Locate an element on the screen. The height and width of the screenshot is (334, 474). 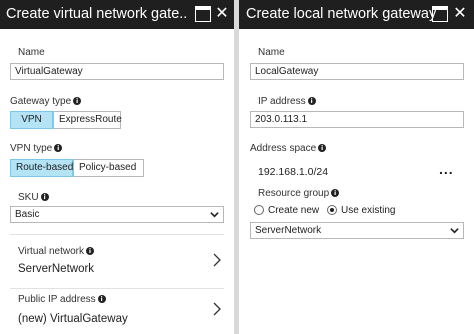
blade-title: Create local network gateway is located at coordinates (341, 14).